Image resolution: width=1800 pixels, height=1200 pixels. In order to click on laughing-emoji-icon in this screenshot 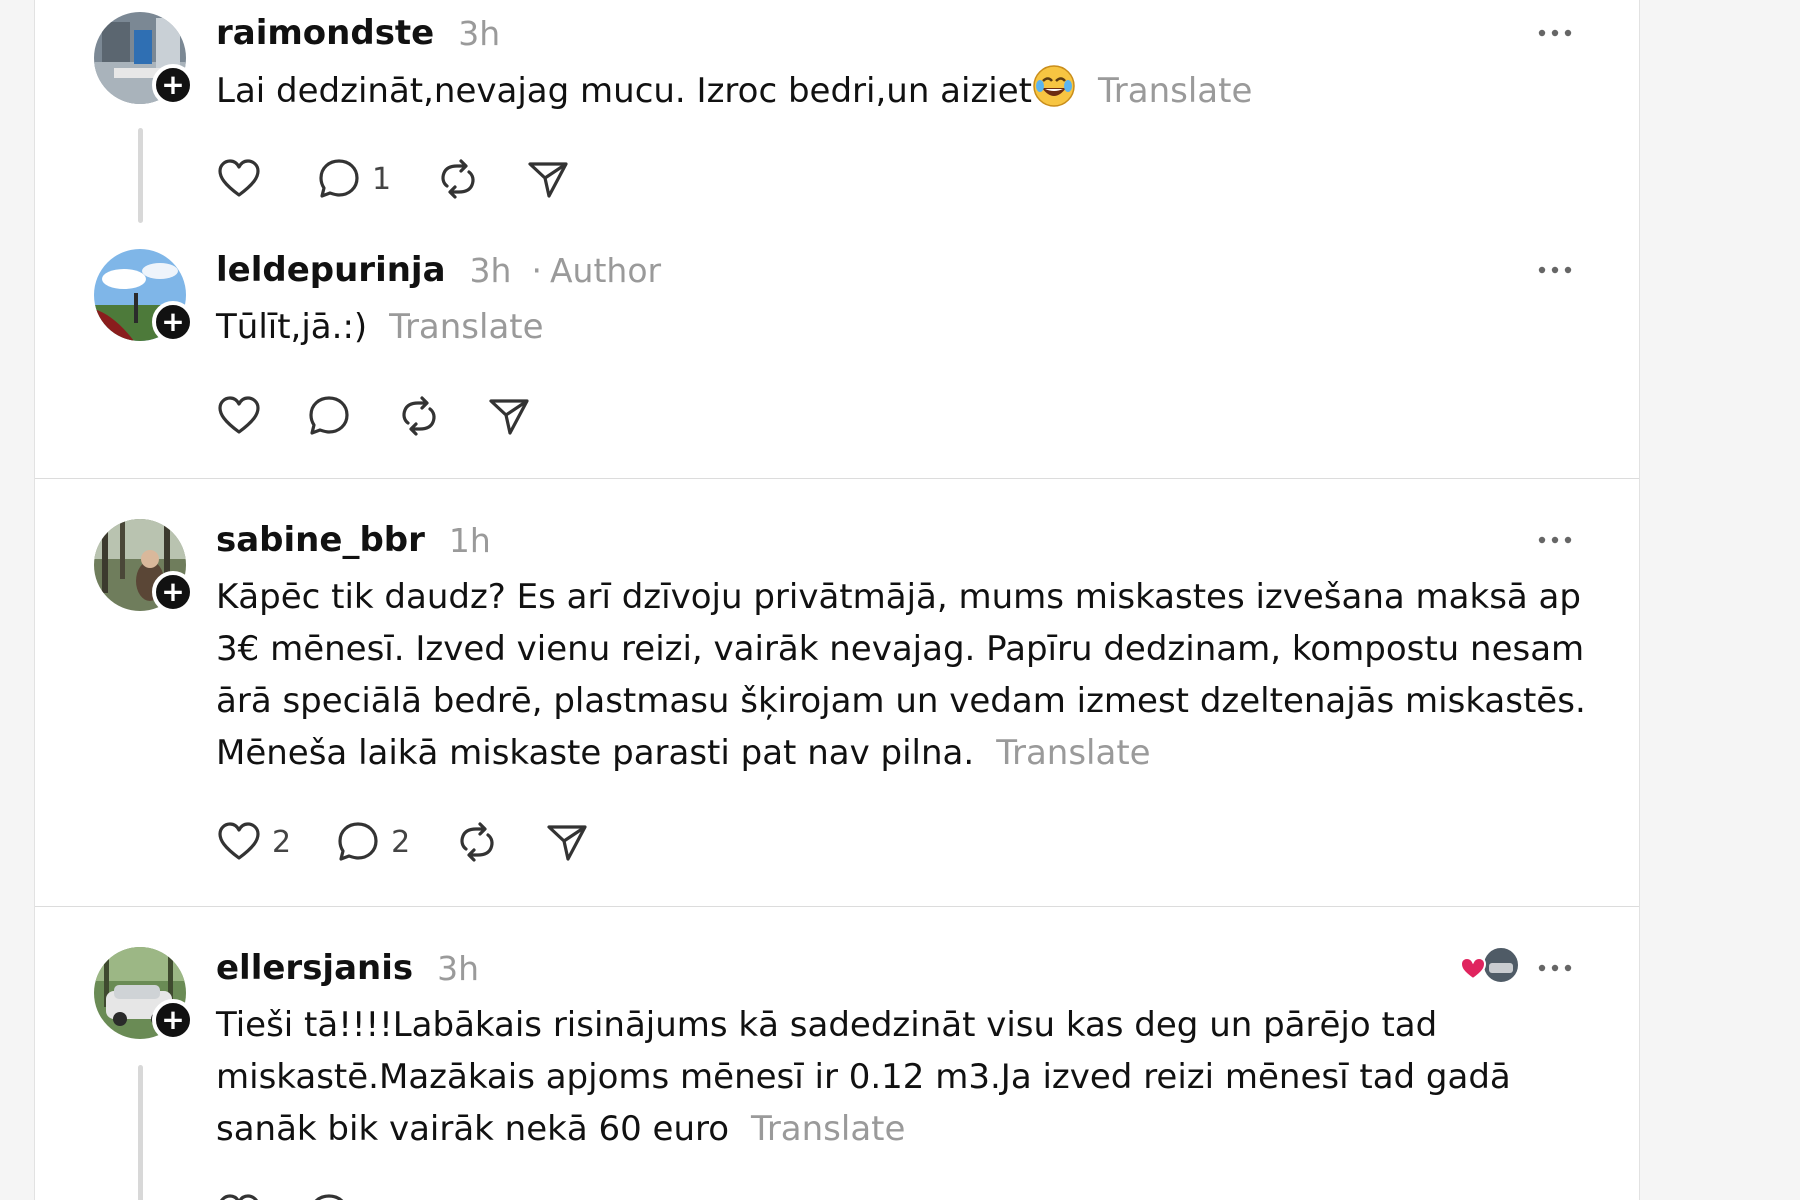, I will do `click(1054, 93)`.